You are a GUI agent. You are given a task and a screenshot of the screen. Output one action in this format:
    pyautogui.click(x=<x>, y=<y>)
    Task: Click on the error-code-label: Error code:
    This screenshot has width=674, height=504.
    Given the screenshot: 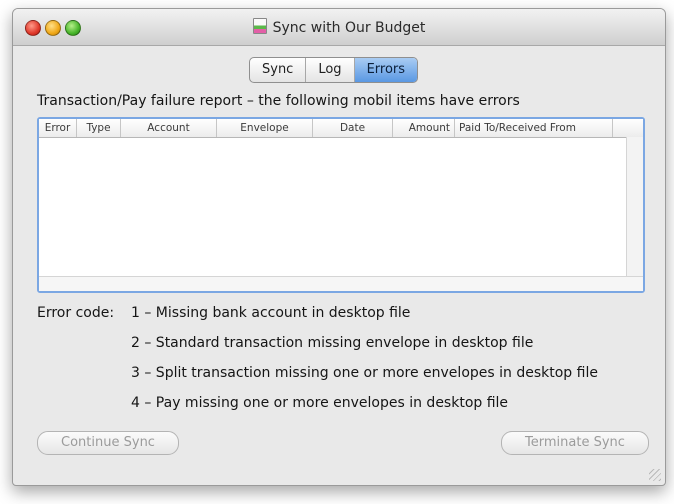 What is the action you would take?
    pyautogui.click(x=76, y=313)
    